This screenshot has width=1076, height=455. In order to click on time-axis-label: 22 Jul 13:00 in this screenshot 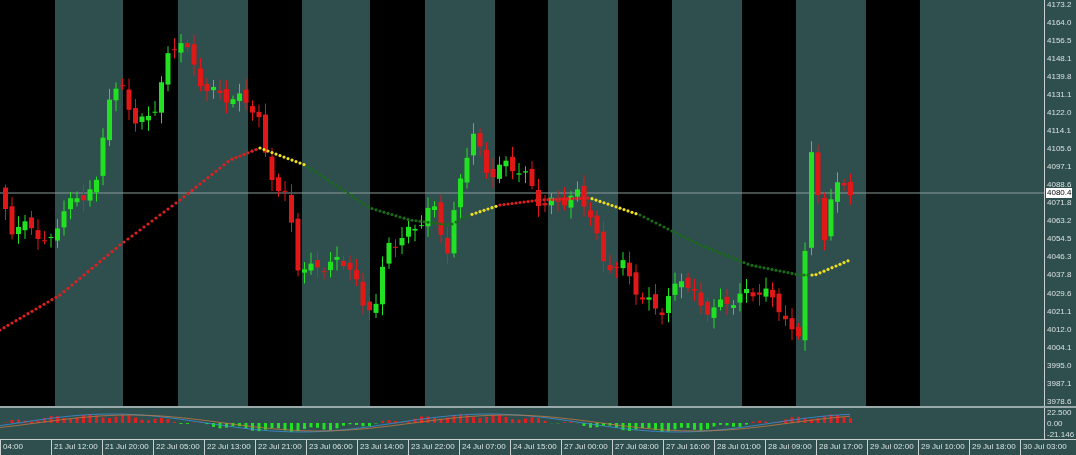, I will do `click(229, 447)`.